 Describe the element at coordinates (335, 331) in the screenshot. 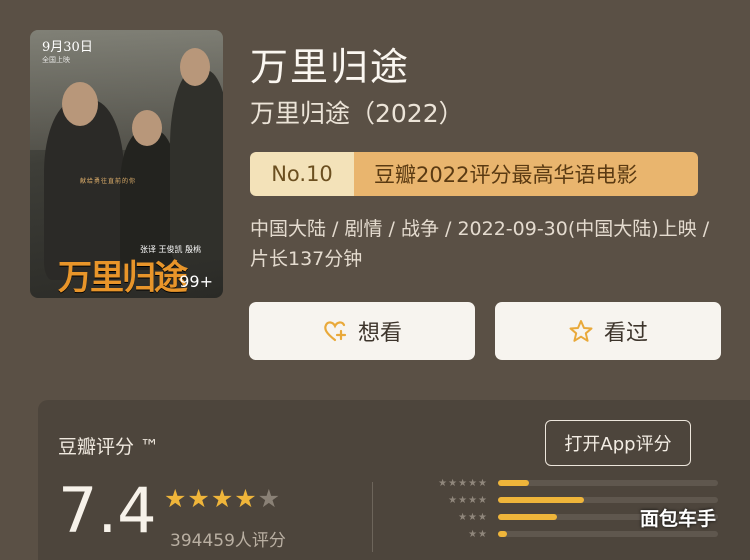

I see `heart-plus-icon` at that location.